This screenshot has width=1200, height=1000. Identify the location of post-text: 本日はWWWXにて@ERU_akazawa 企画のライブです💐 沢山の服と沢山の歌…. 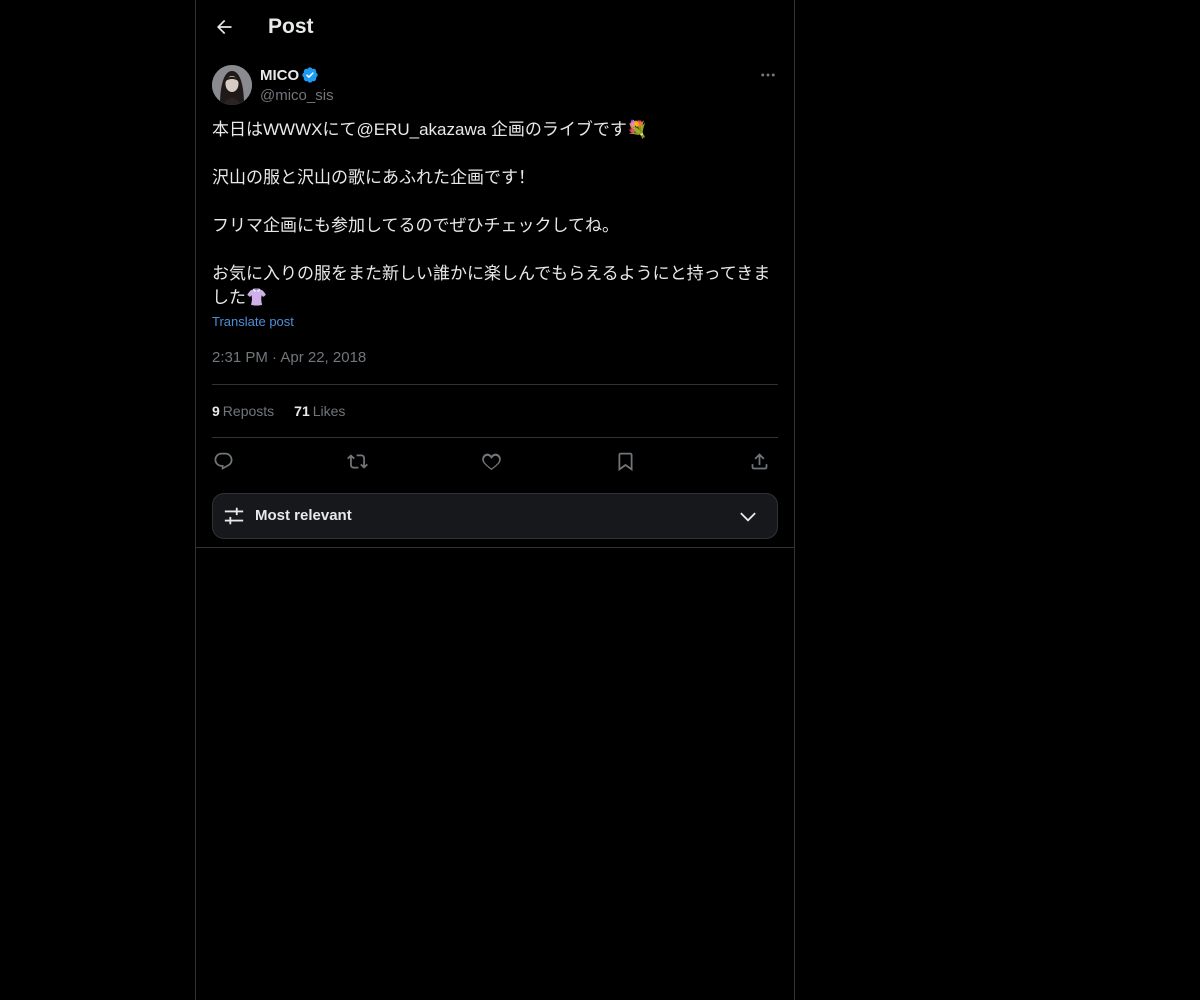
(495, 214).